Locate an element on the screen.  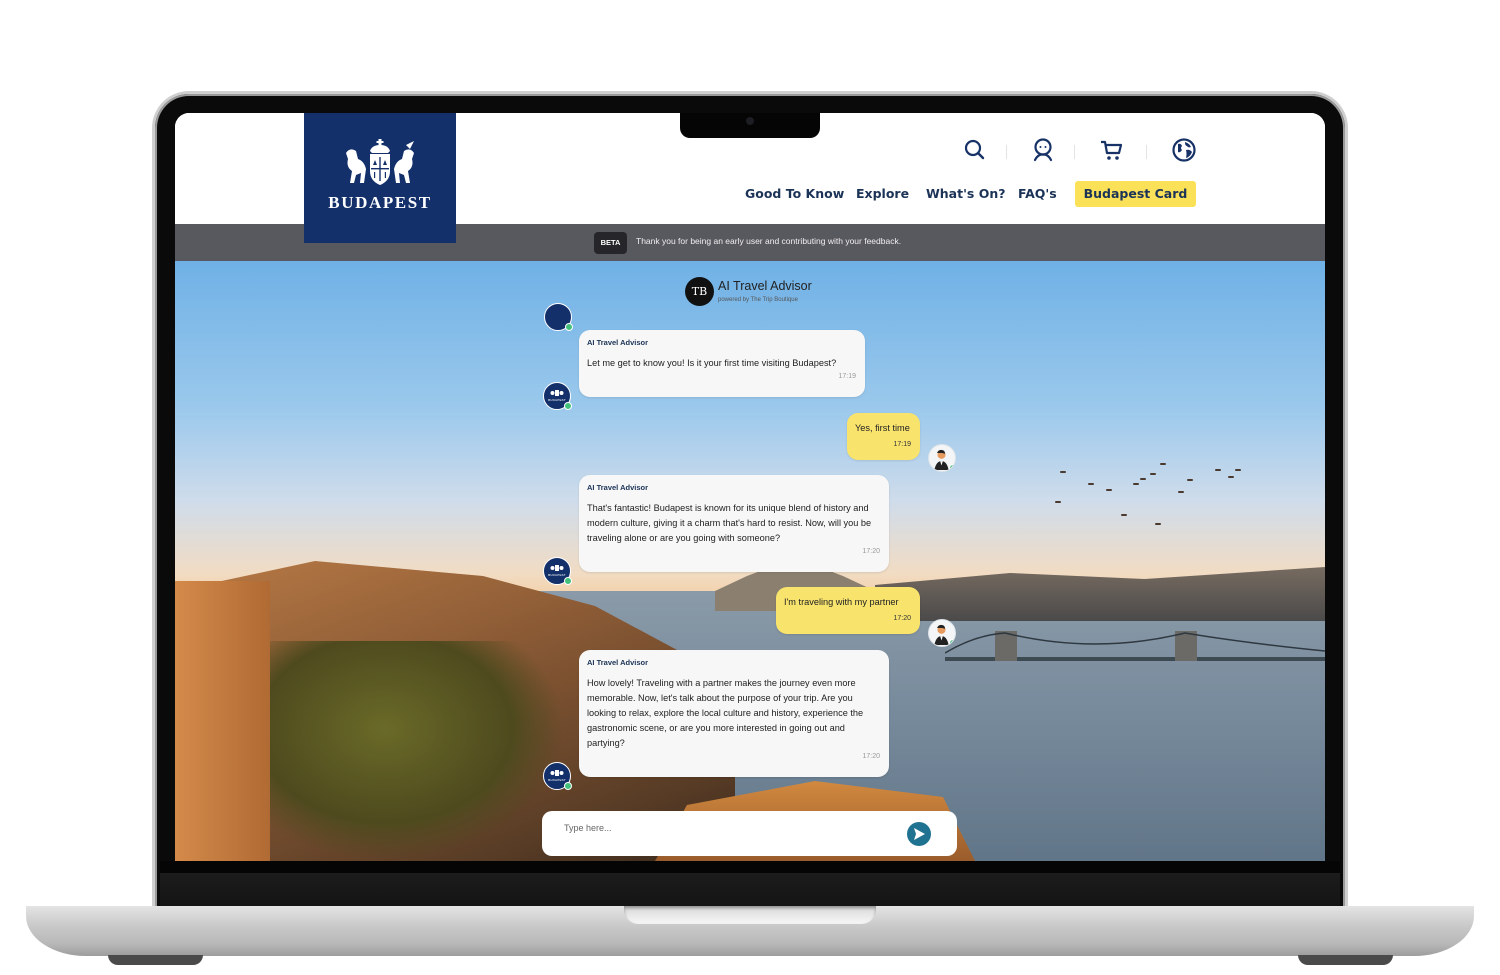
budapest-card-button: Budapest Card is located at coordinates (1135, 194).